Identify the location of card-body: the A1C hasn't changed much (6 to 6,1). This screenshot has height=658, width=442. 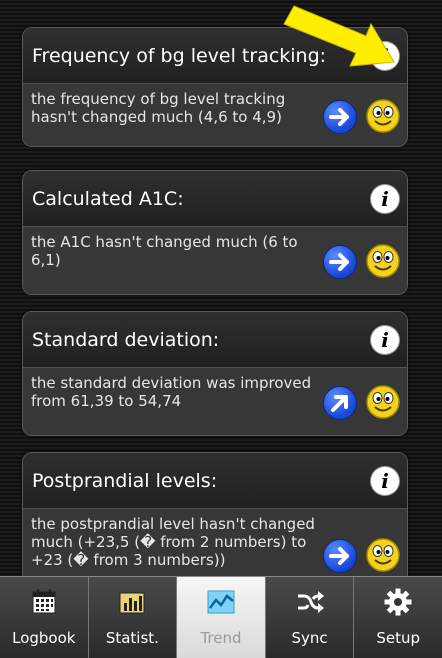
(215, 260).